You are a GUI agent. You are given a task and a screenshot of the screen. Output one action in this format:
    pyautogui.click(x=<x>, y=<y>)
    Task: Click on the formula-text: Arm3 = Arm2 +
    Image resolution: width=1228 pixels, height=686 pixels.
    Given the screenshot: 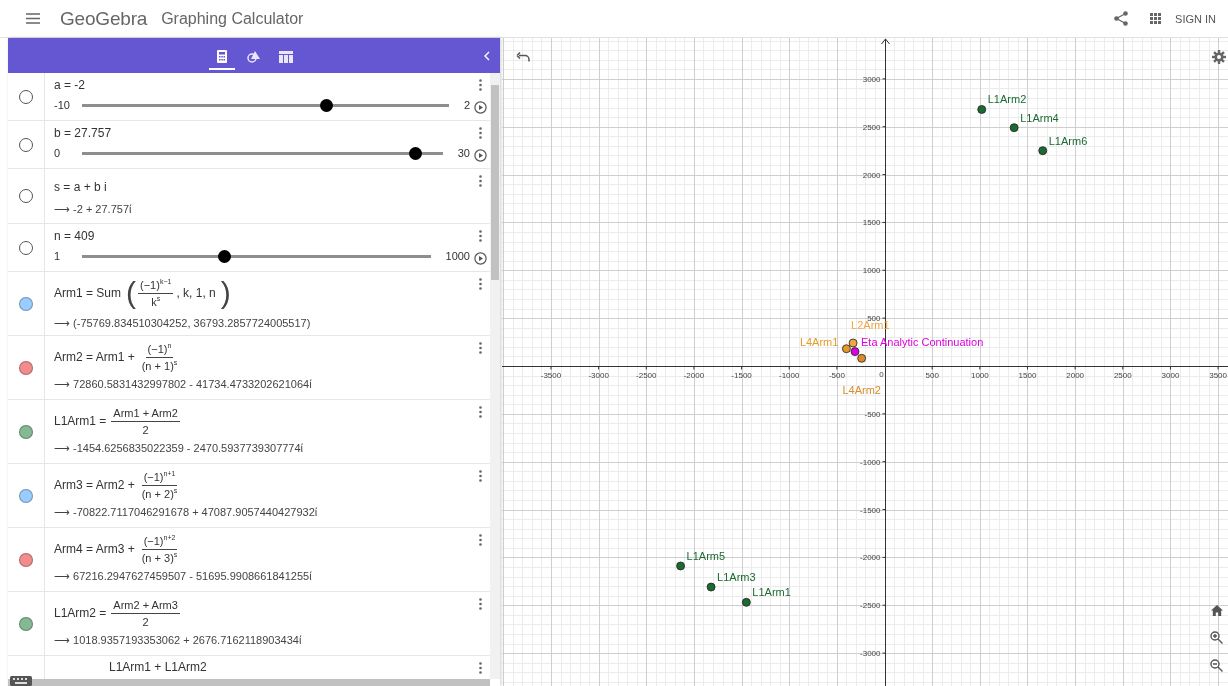 What is the action you would take?
    pyautogui.click(x=94, y=485)
    